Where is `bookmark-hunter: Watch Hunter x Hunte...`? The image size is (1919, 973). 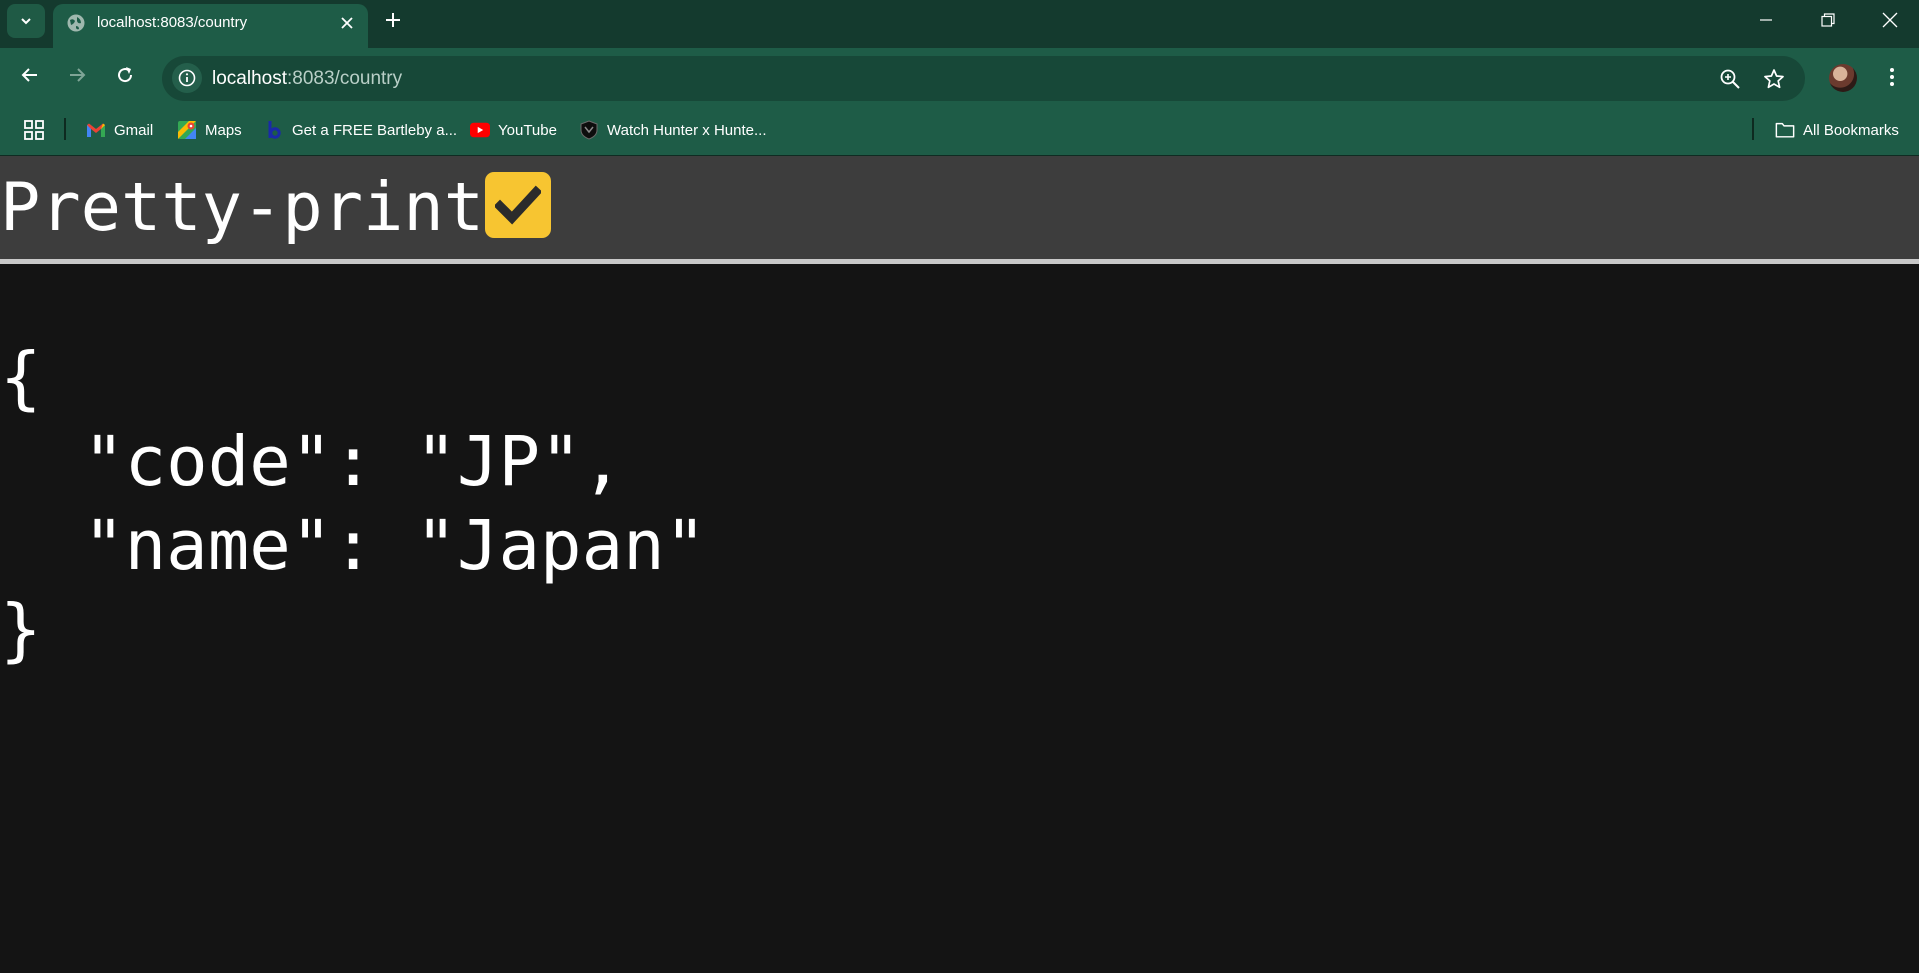
bookmark-hunter: Watch Hunter x Hunte... is located at coordinates (673, 130).